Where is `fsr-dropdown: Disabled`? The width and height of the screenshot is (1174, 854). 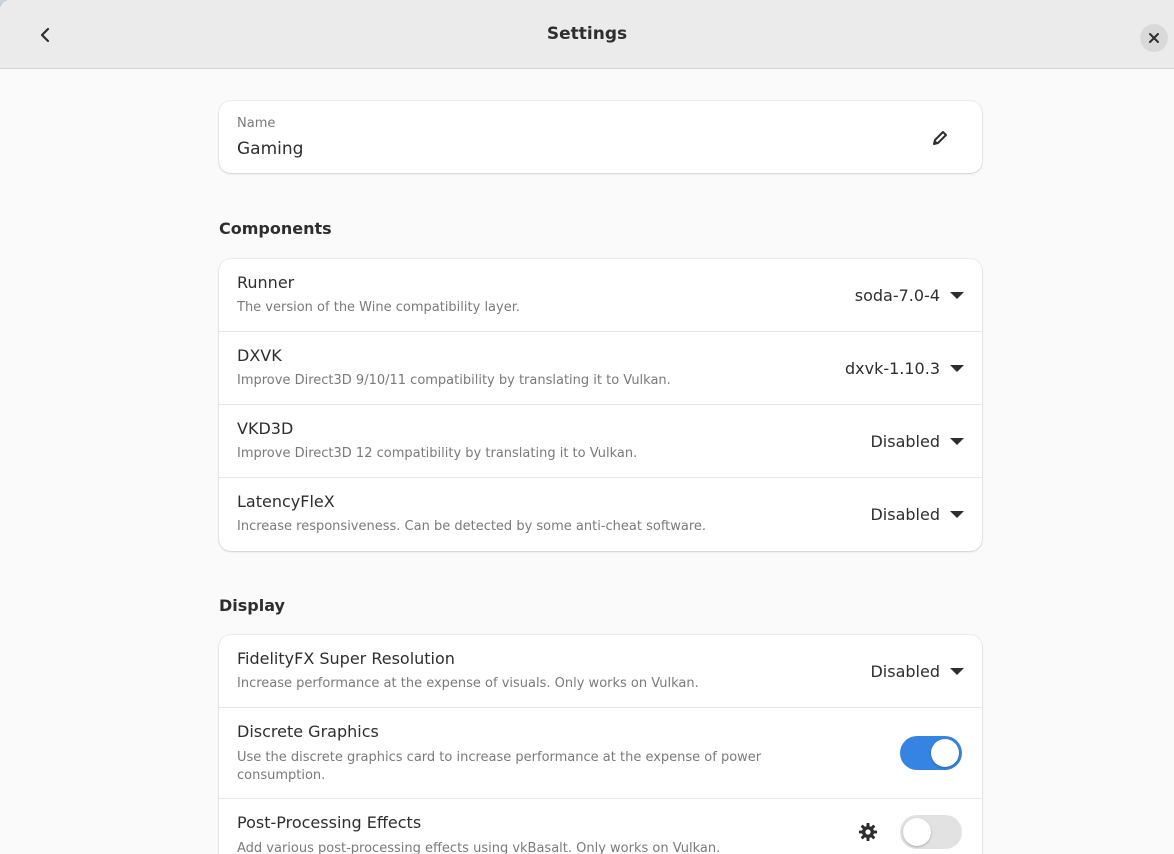 fsr-dropdown: Disabled is located at coordinates (917, 671).